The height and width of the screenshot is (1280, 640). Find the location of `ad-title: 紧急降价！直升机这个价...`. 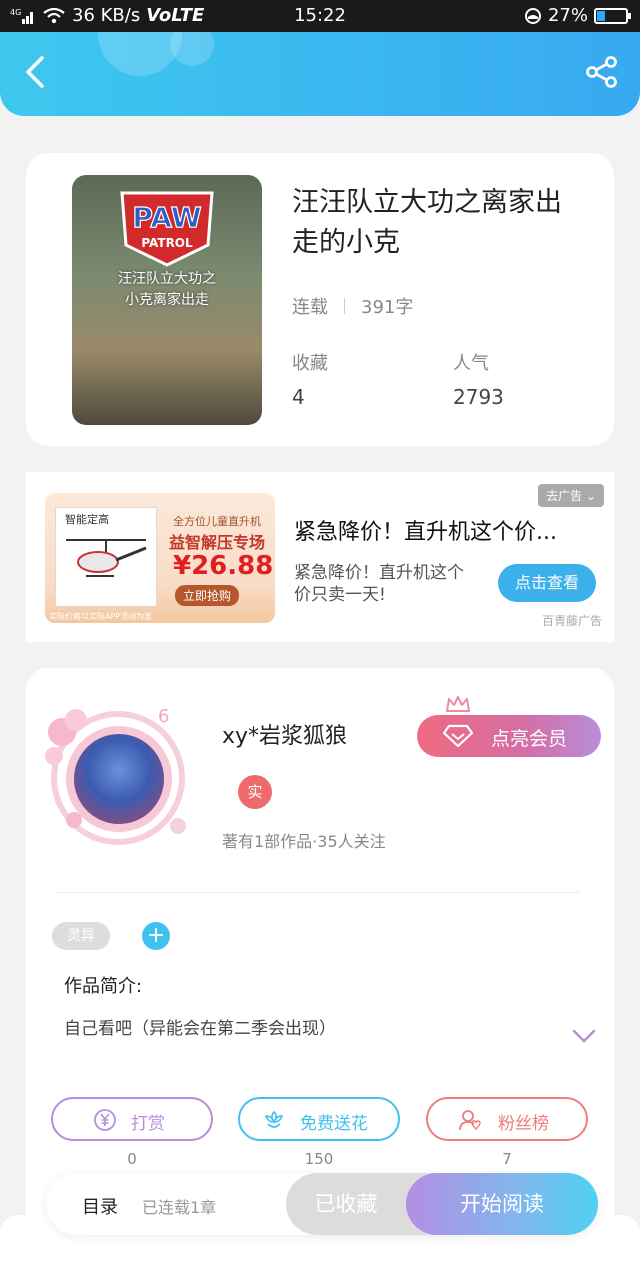

ad-title: 紧急降价！直升机这个价... is located at coordinates (439, 530).